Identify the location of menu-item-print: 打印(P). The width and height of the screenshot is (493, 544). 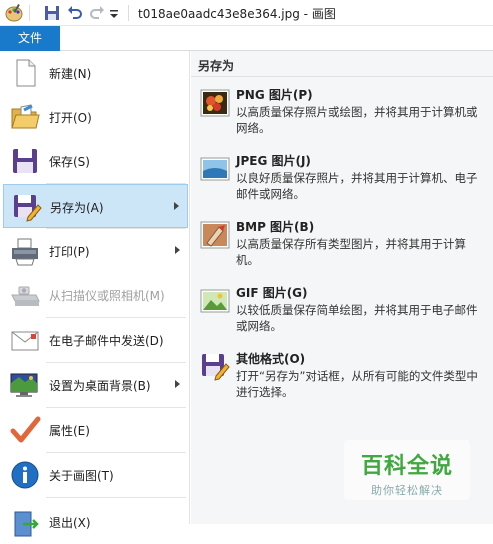
(95, 251).